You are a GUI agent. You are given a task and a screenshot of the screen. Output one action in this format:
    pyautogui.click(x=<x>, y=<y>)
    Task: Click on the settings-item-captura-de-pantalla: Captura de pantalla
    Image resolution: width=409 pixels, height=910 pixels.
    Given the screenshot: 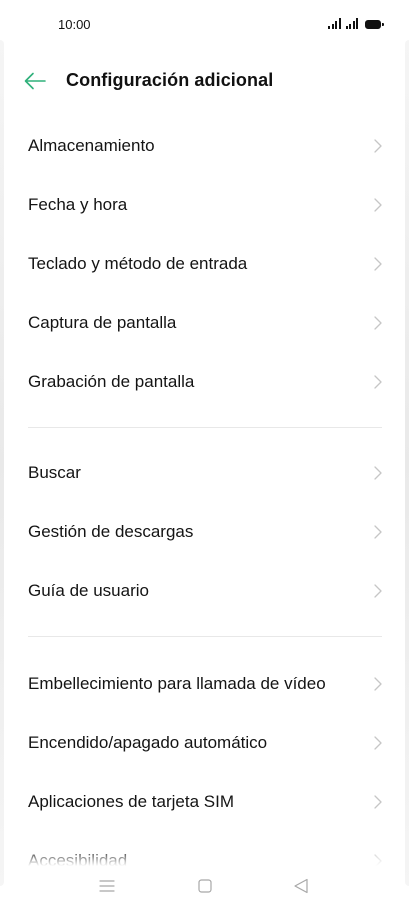 What is the action you would take?
    pyautogui.click(x=204, y=322)
    